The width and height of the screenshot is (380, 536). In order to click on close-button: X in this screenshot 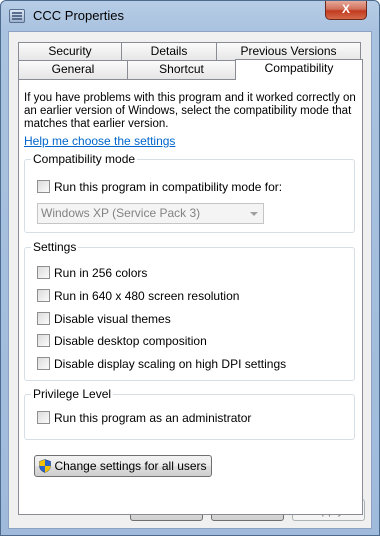, I will do `click(346, 10)`.